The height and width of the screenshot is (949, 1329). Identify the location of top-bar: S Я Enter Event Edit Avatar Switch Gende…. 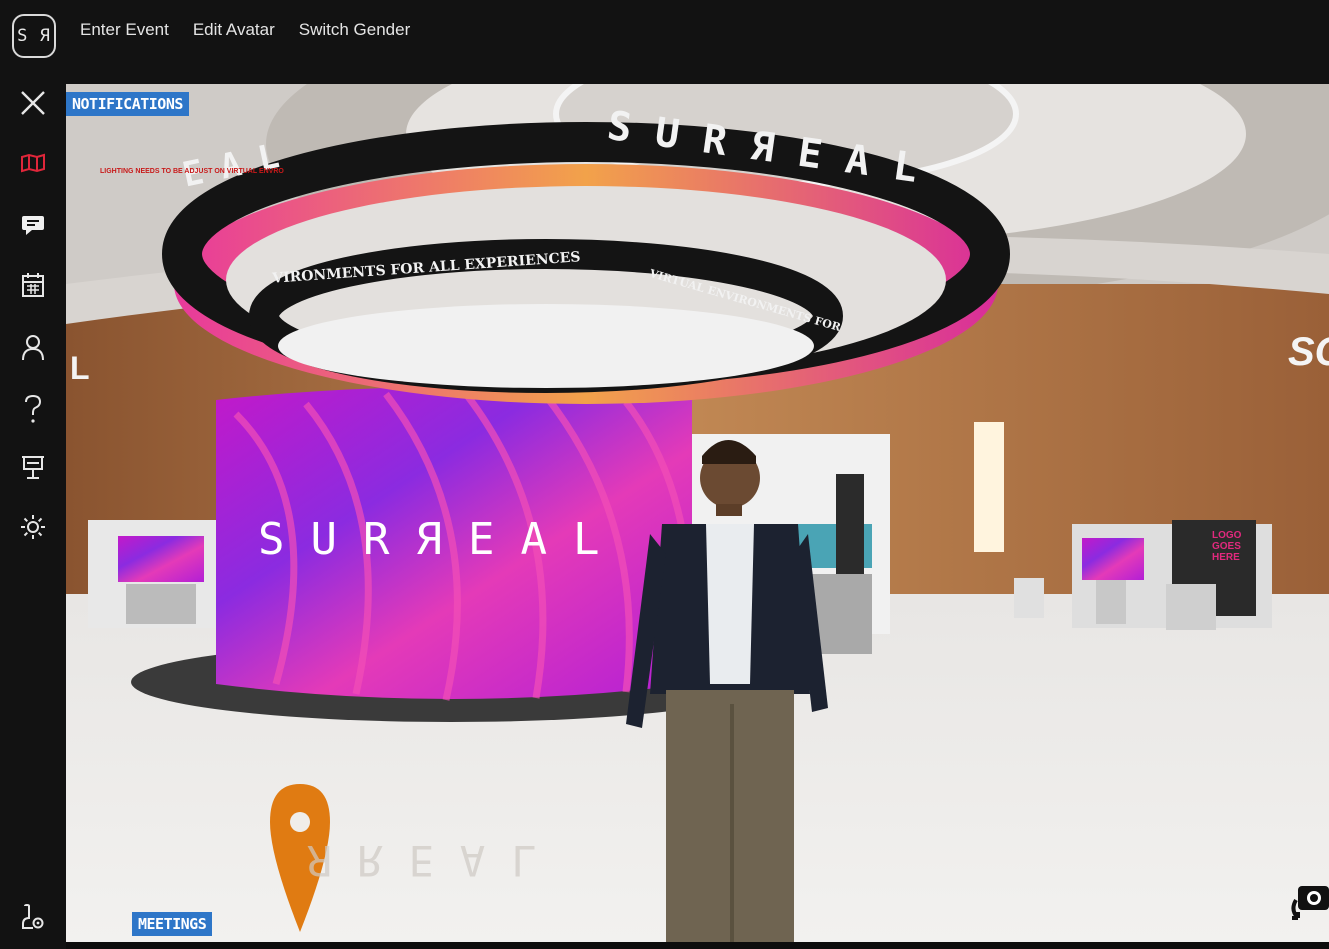
(664, 42).